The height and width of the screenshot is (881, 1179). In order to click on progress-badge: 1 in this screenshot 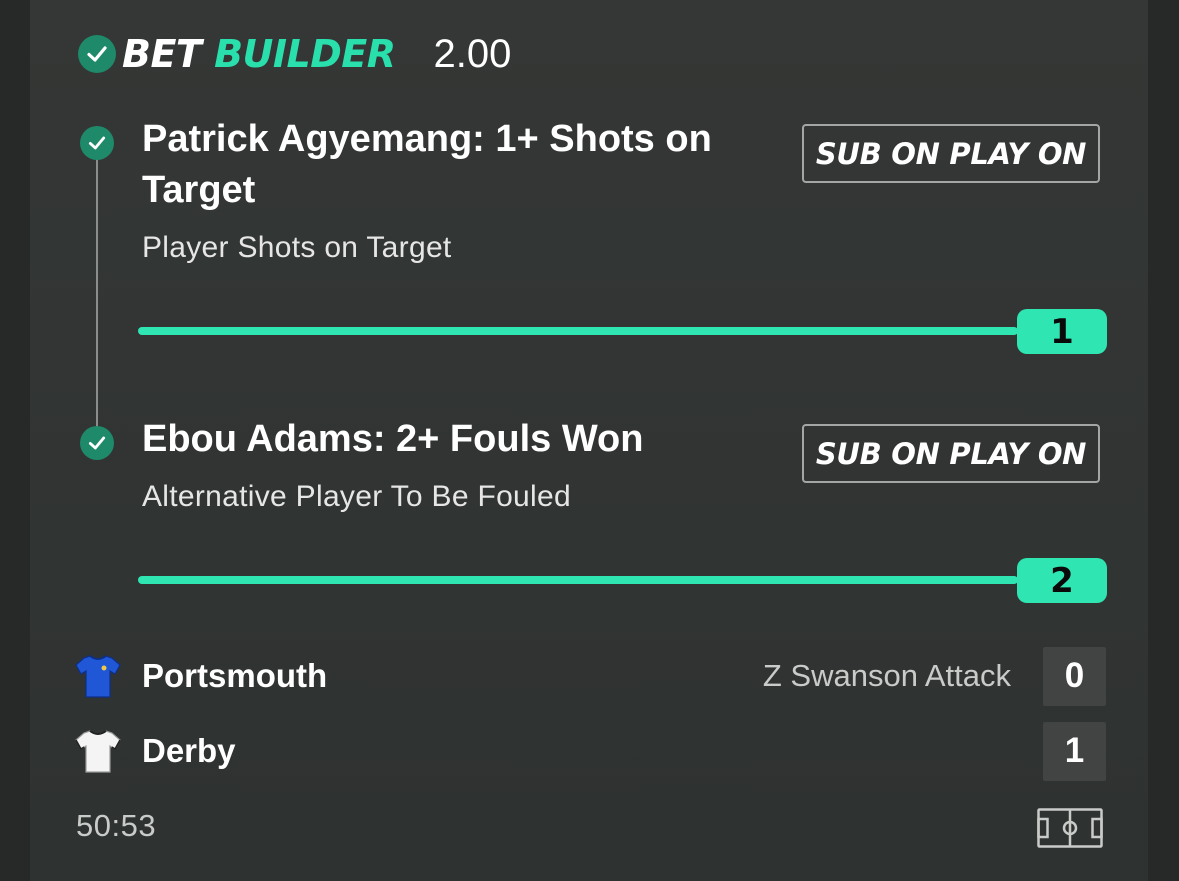, I will do `click(1062, 331)`.